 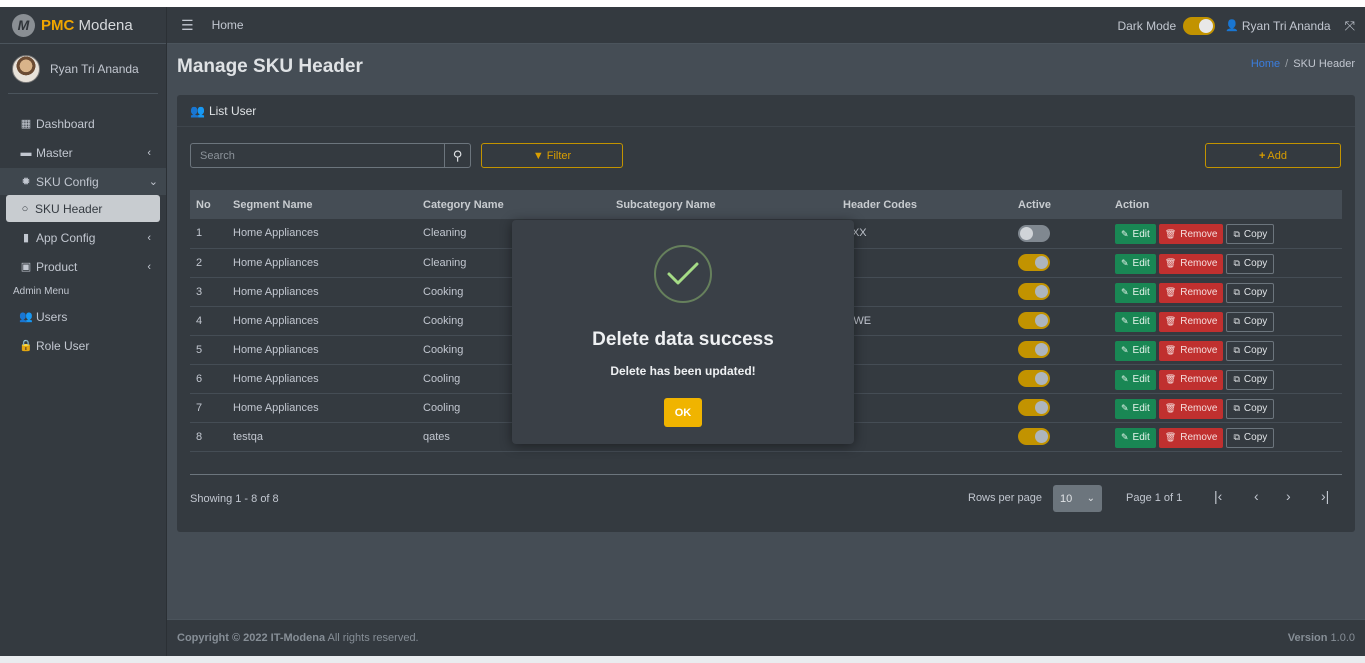 I want to click on cell-active, so click(x=1060, y=320).